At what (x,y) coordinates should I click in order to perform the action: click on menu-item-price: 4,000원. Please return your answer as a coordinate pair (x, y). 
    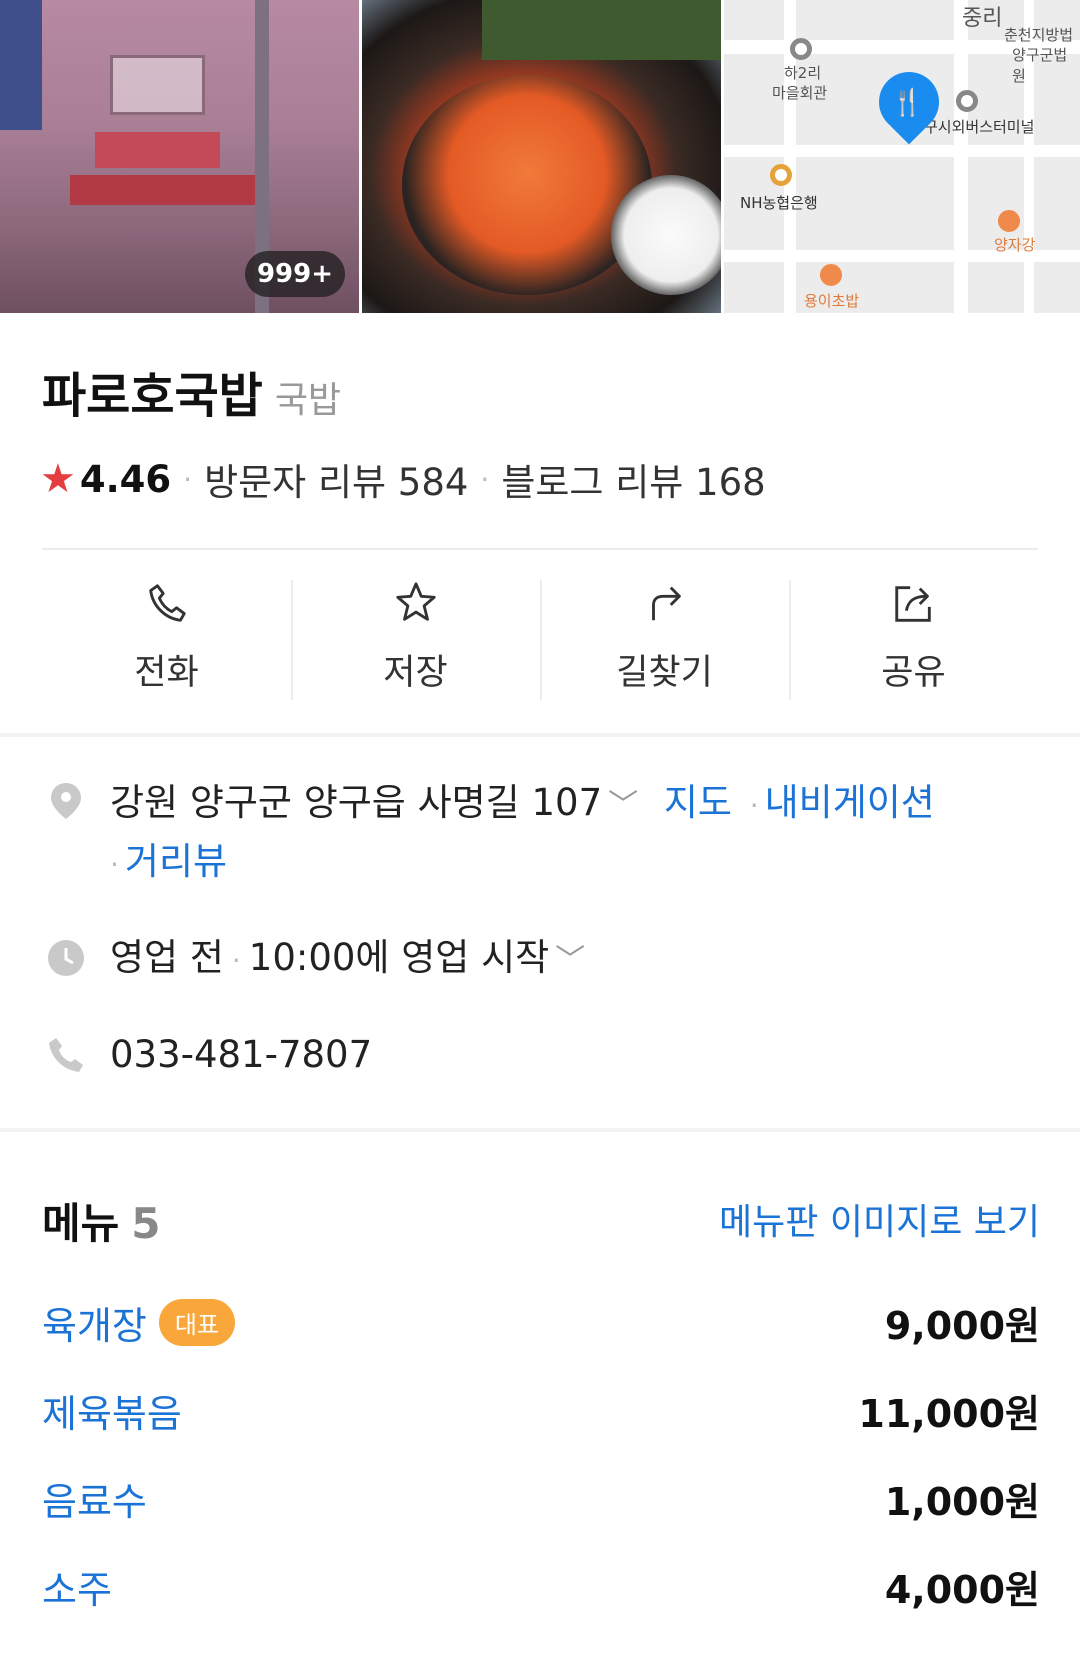
    Looking at the image, I should click on (962, 1590).